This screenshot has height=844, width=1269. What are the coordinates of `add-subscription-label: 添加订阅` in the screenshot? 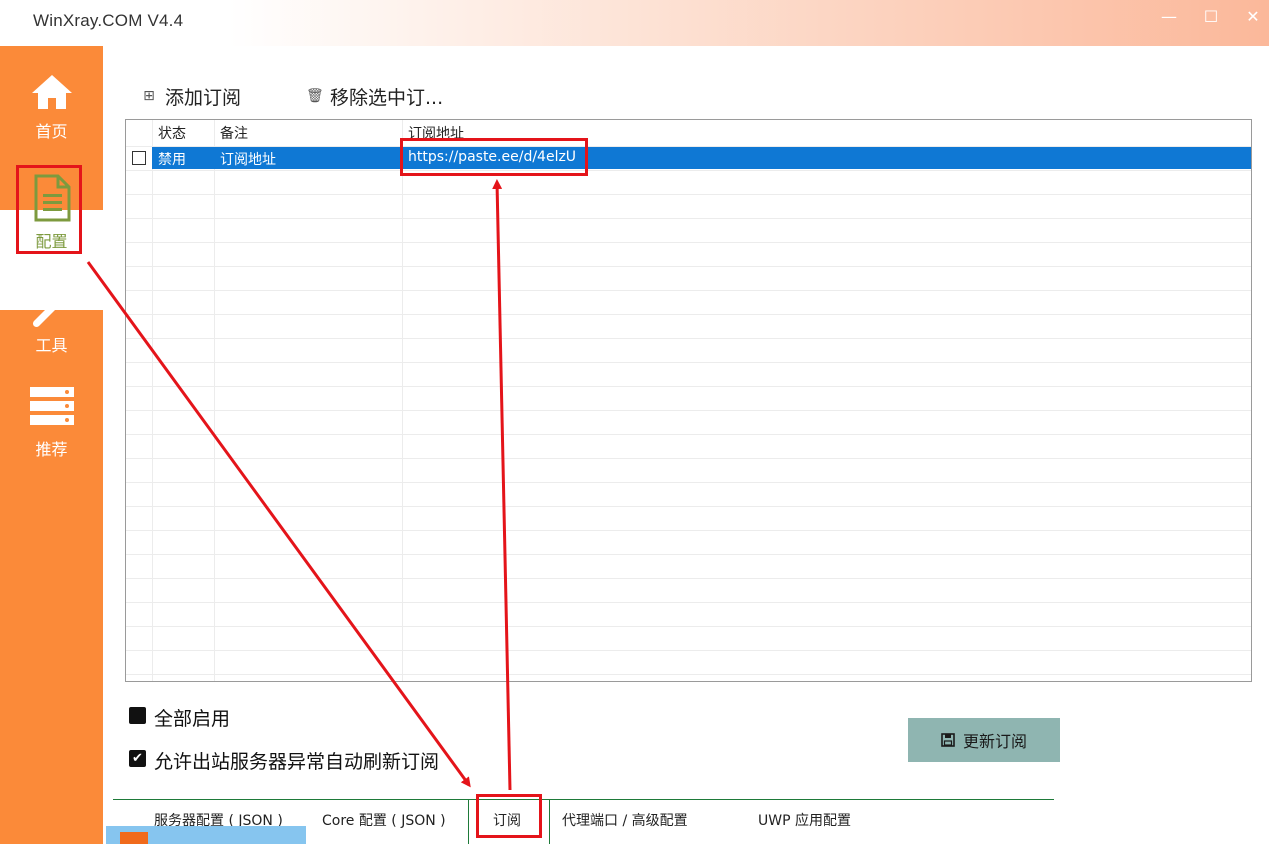 It's located at (203, 97).